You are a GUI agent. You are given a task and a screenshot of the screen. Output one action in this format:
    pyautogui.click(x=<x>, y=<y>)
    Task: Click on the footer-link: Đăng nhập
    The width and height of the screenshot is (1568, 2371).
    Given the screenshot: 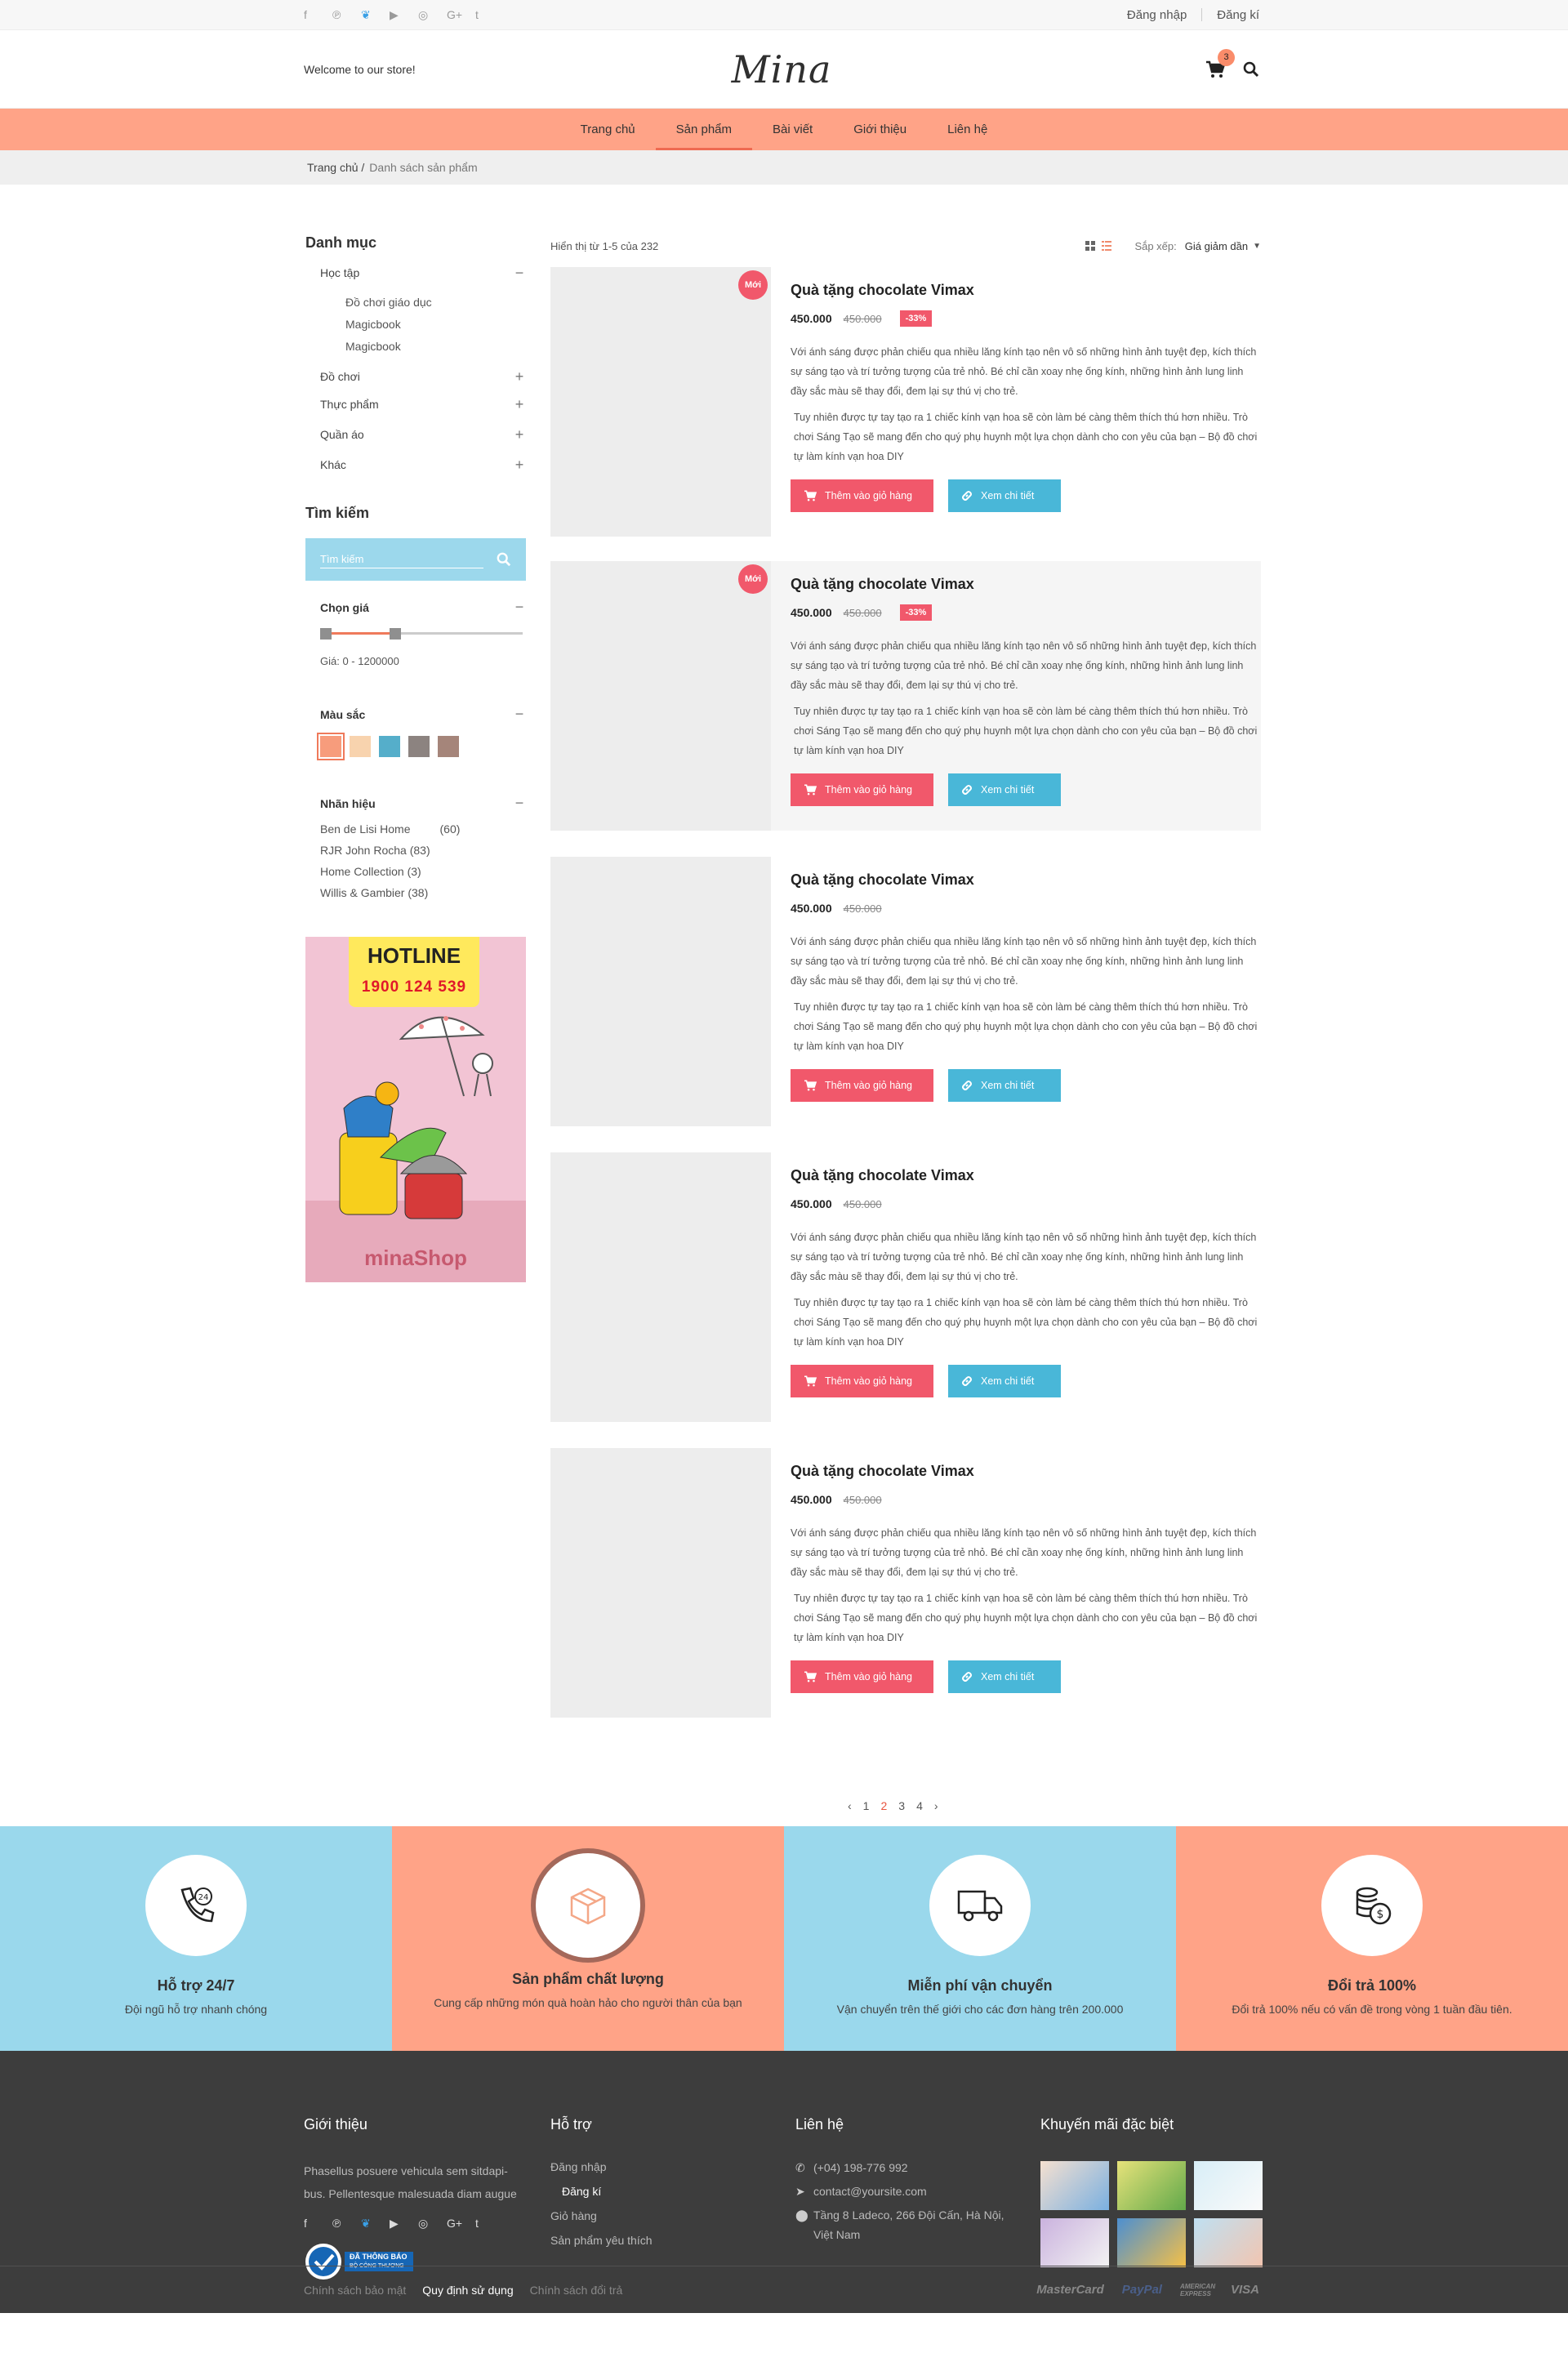 What is the action you would take?
    pyautogui.click(x=664, y=2167)
    